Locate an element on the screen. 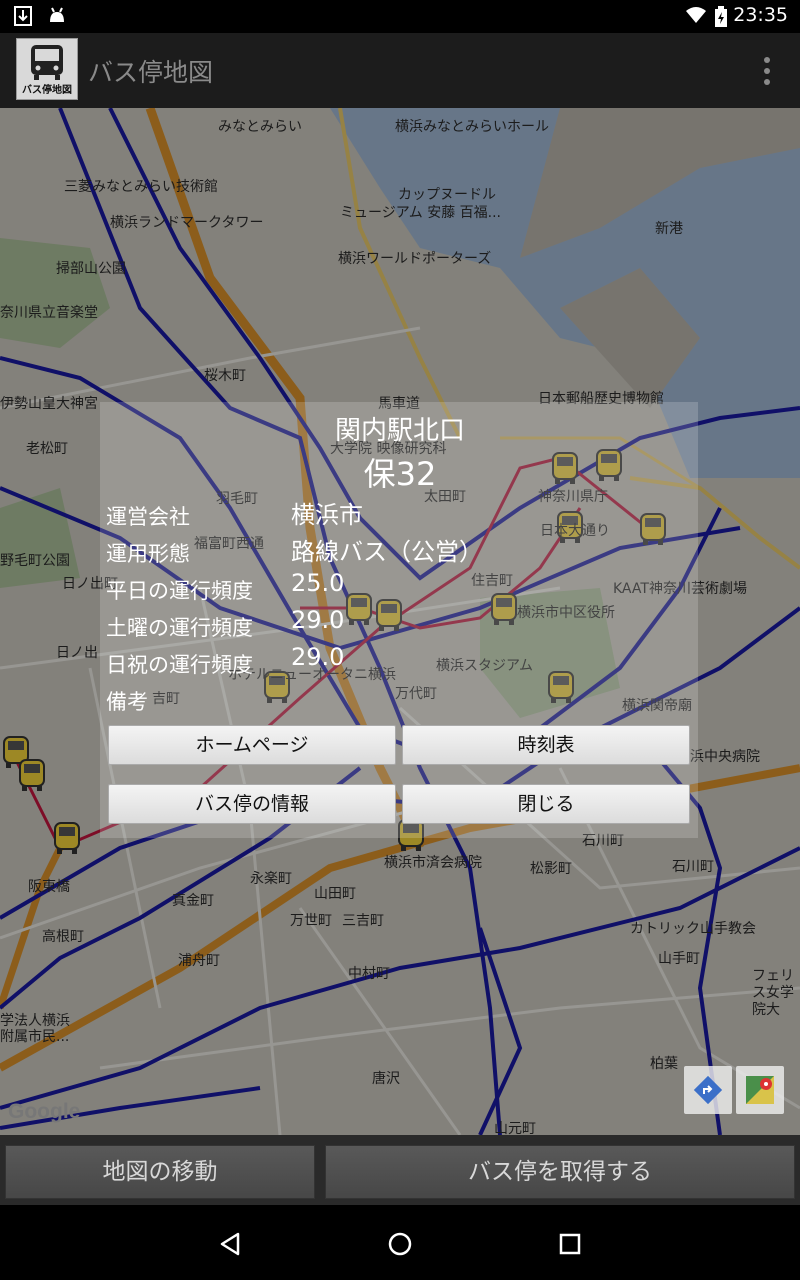 The height and width of the screenshot is (1280, 800). holiday-frequency-value: 29.0 is located at coordinates (318, 657).